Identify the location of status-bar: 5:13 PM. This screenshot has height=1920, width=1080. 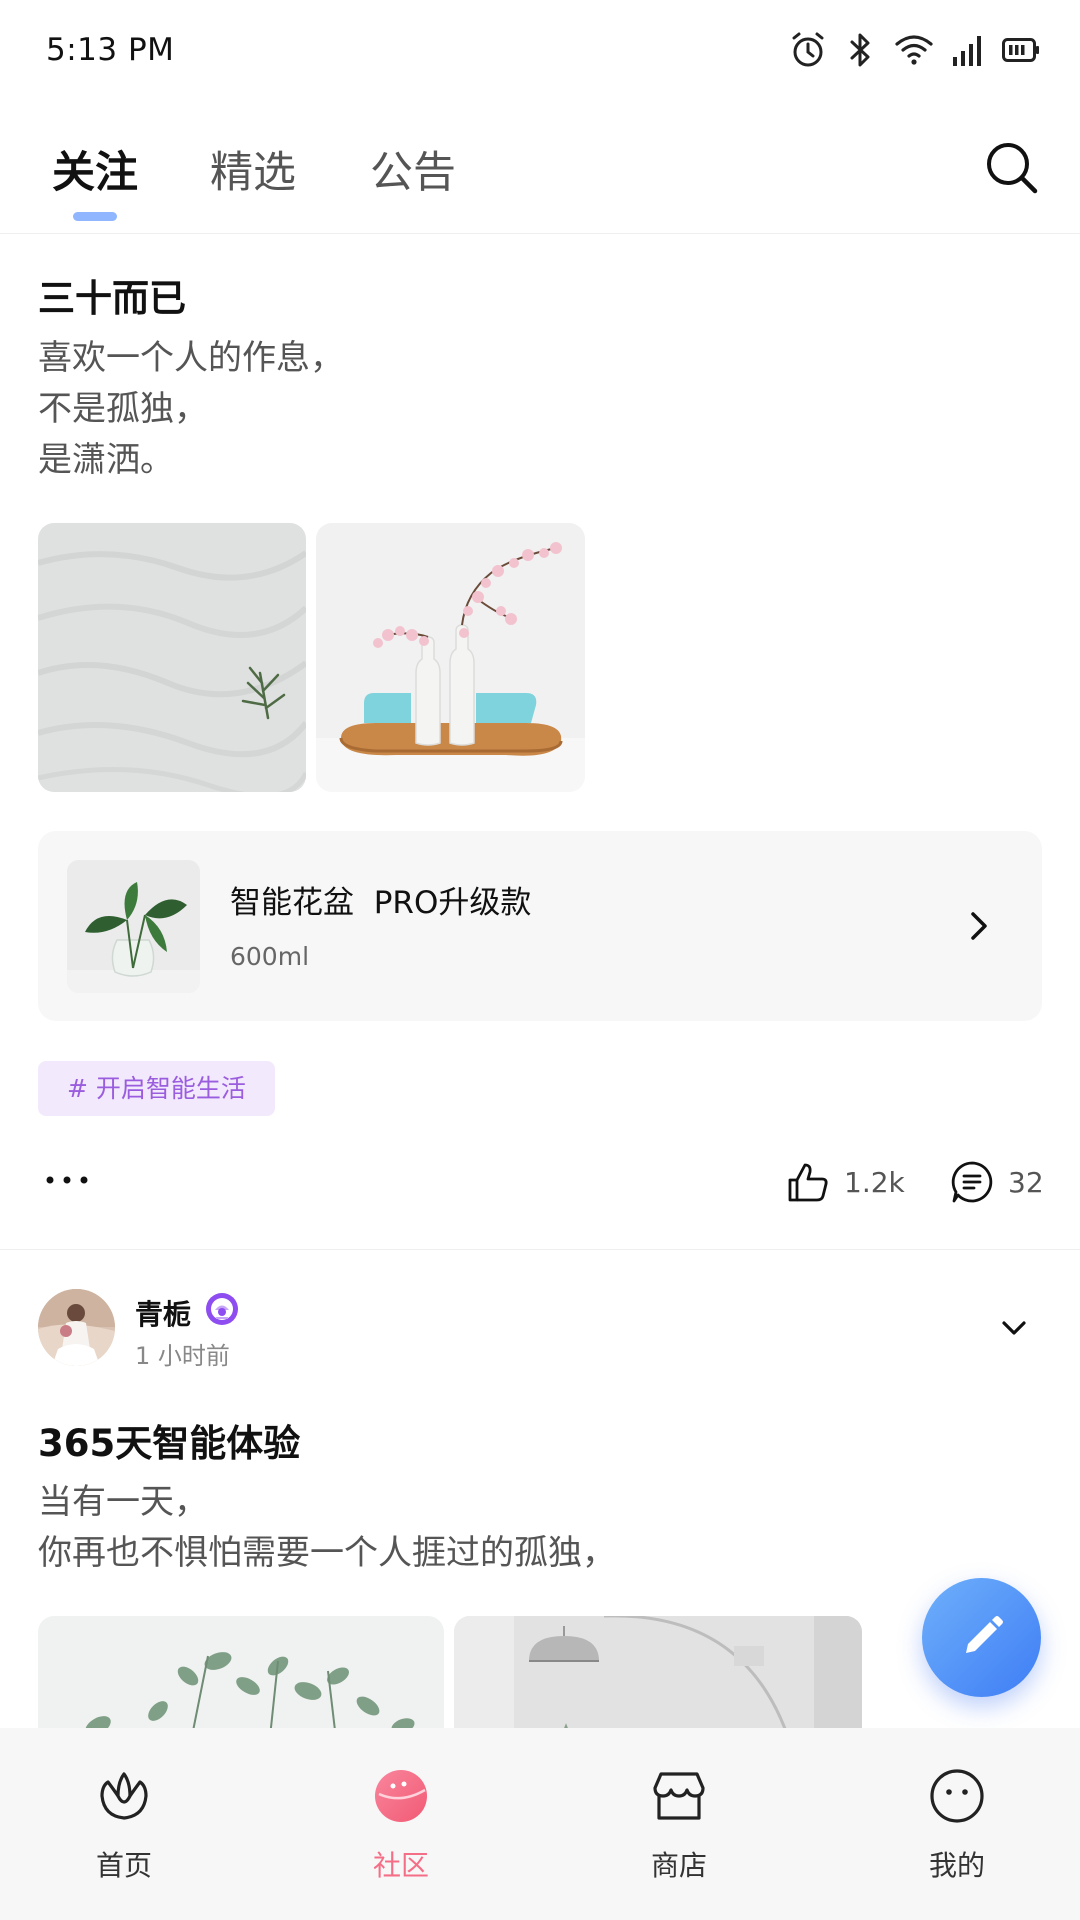
(540, 50).